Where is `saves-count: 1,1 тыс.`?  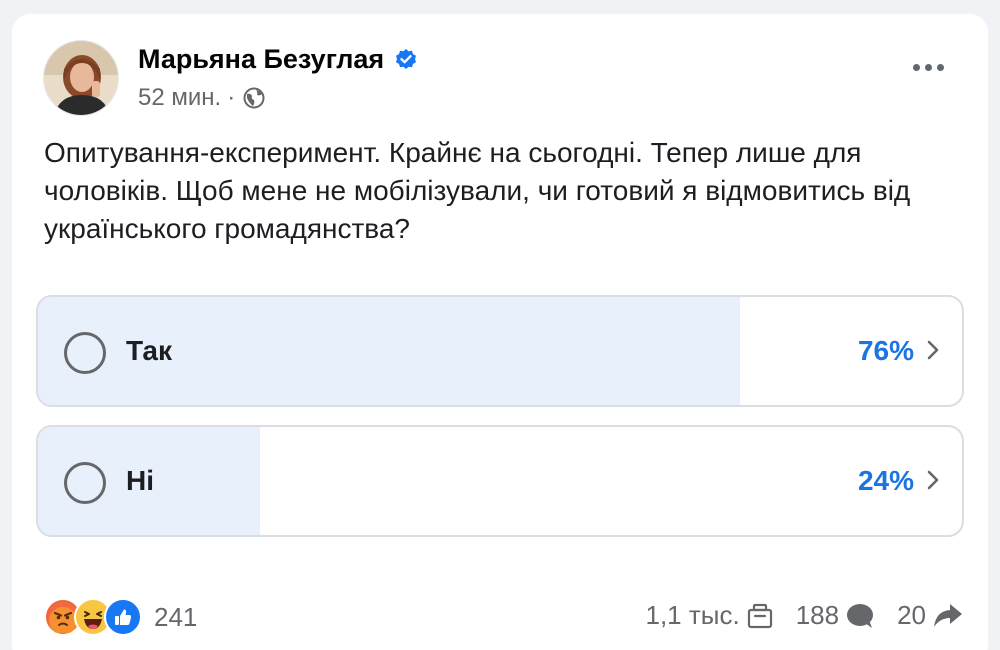 saves-count: 1,1 тыс. is located at coordinates (692, 615).